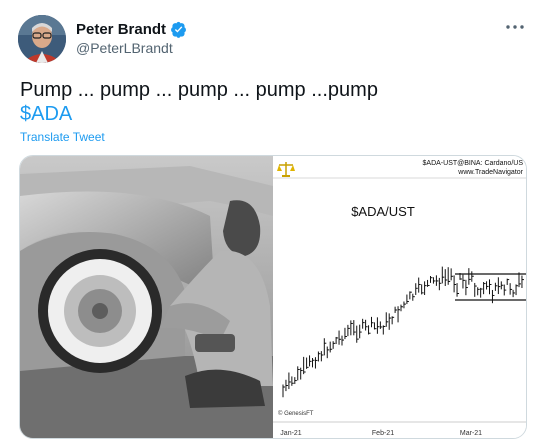 The height and width of the screenshot is (445, 543). Describe the element at coordinates (124, 48) in the screenshot. I see `author-handle: @PeterLBrandt` at that location.